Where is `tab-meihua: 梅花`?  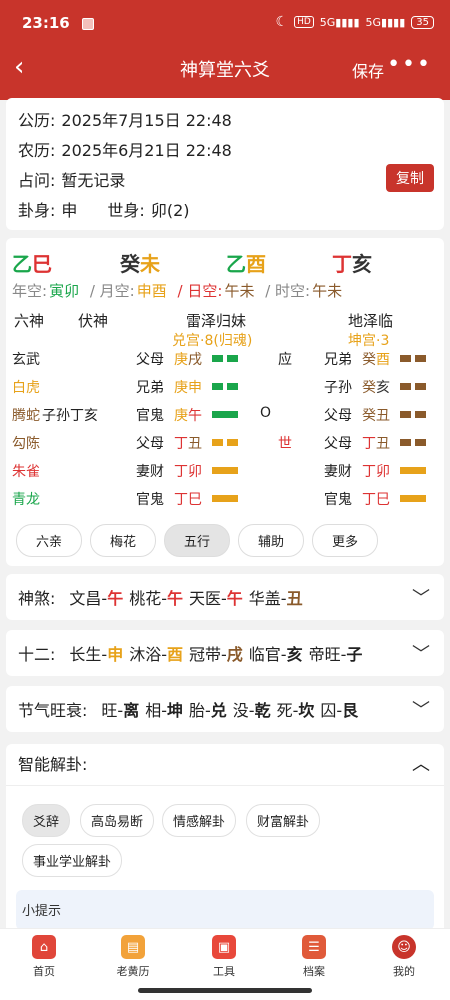
tab-meihua: 梅花 is located at coordinates (123, 540).